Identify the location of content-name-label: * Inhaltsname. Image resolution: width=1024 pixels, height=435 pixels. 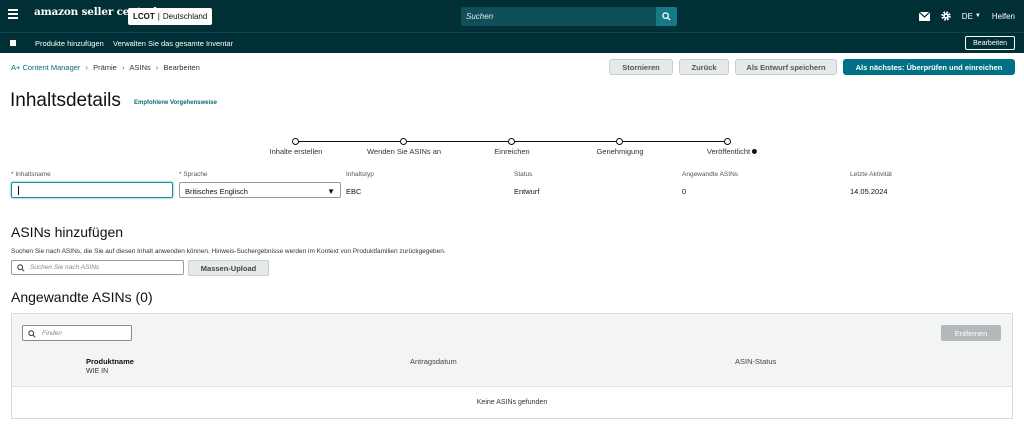
(31, 174).